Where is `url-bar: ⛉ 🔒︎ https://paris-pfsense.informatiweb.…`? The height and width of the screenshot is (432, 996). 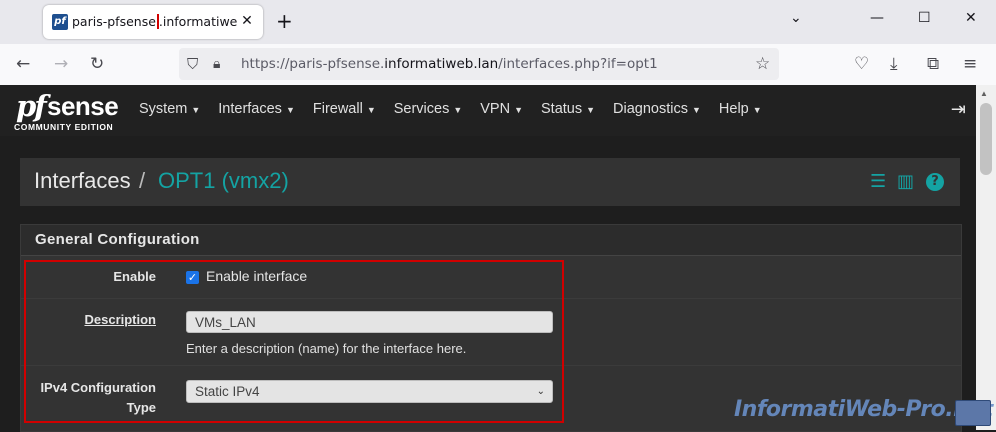
url-bar: ⛉ 🔒︎ https://paris-pfsense.informatiweb.… is located at coordinates (479, 64).